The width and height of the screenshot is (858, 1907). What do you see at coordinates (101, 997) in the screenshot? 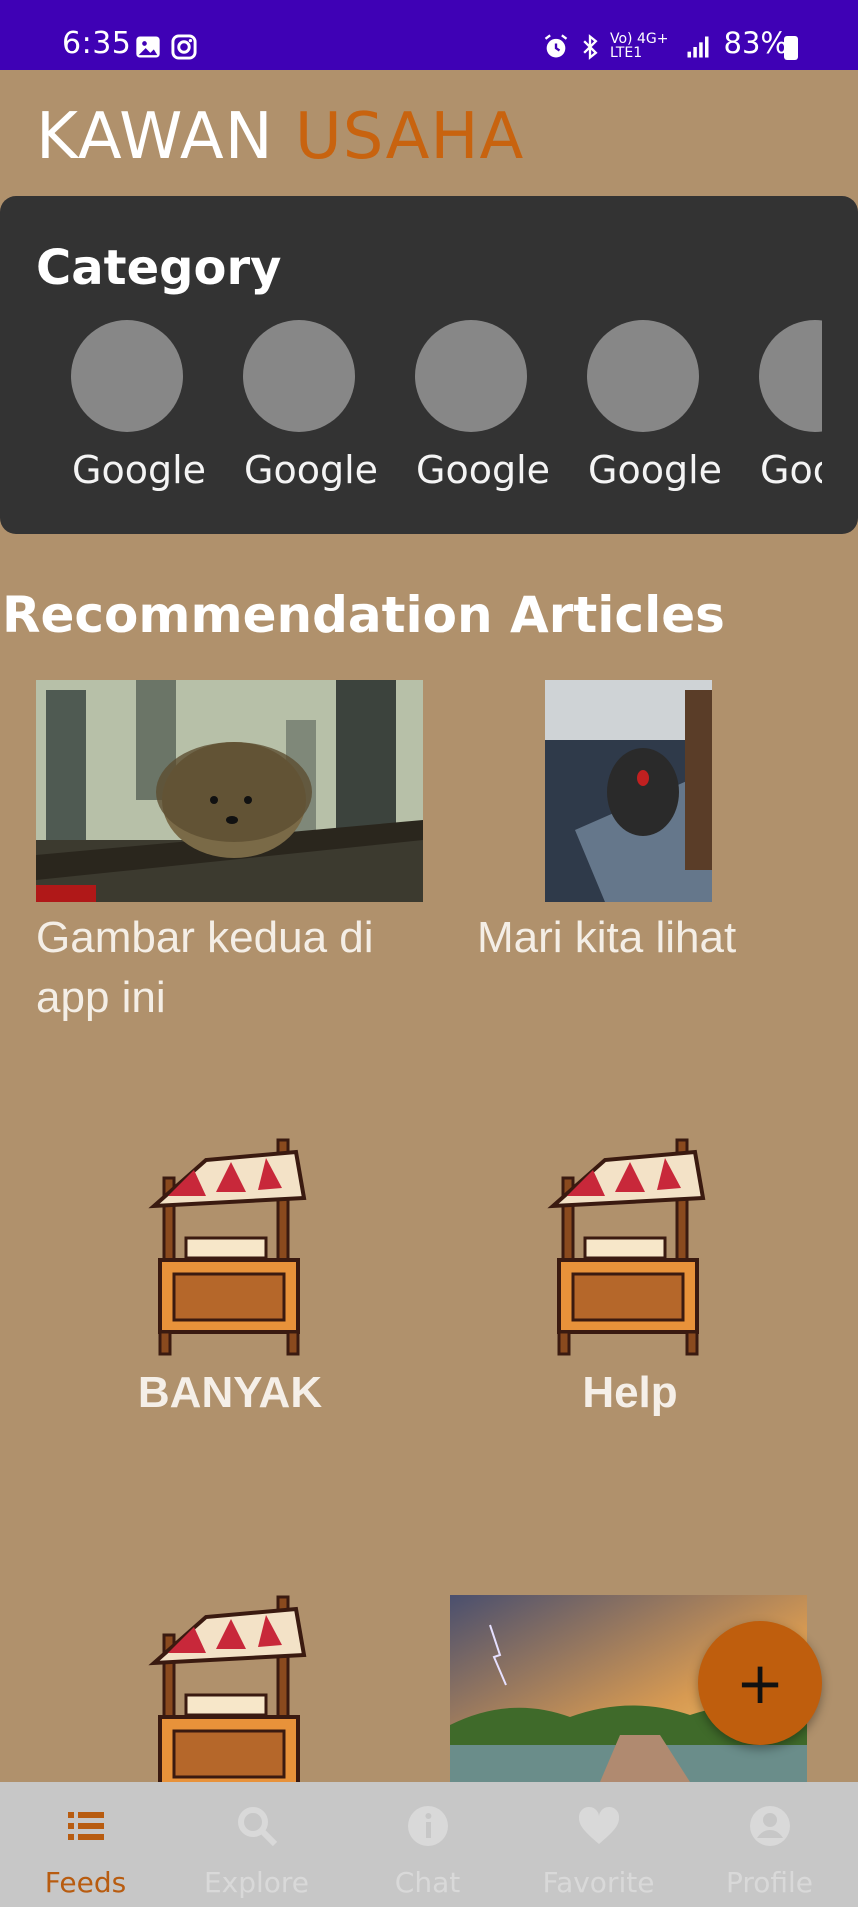
I see `article-title-line: app ini` at bounding box center [101, 997].